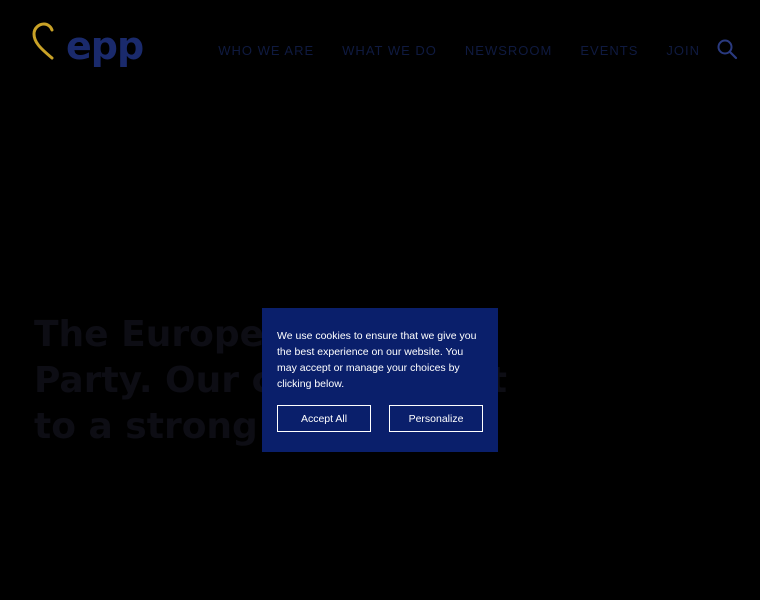  Describe the element at coordinates (266, 50) in the screenshot. I see `nav-item-who-we-are: Who we are` at that location.